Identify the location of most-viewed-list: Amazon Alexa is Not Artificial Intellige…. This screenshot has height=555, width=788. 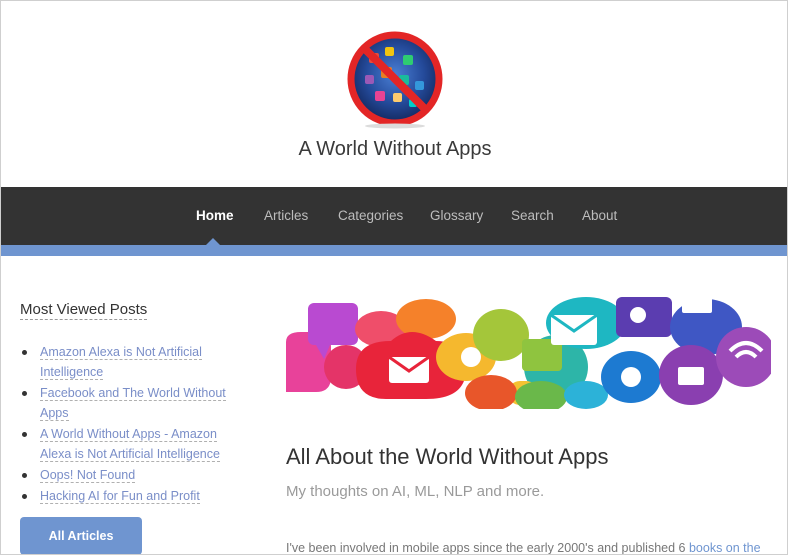
(135, 424).